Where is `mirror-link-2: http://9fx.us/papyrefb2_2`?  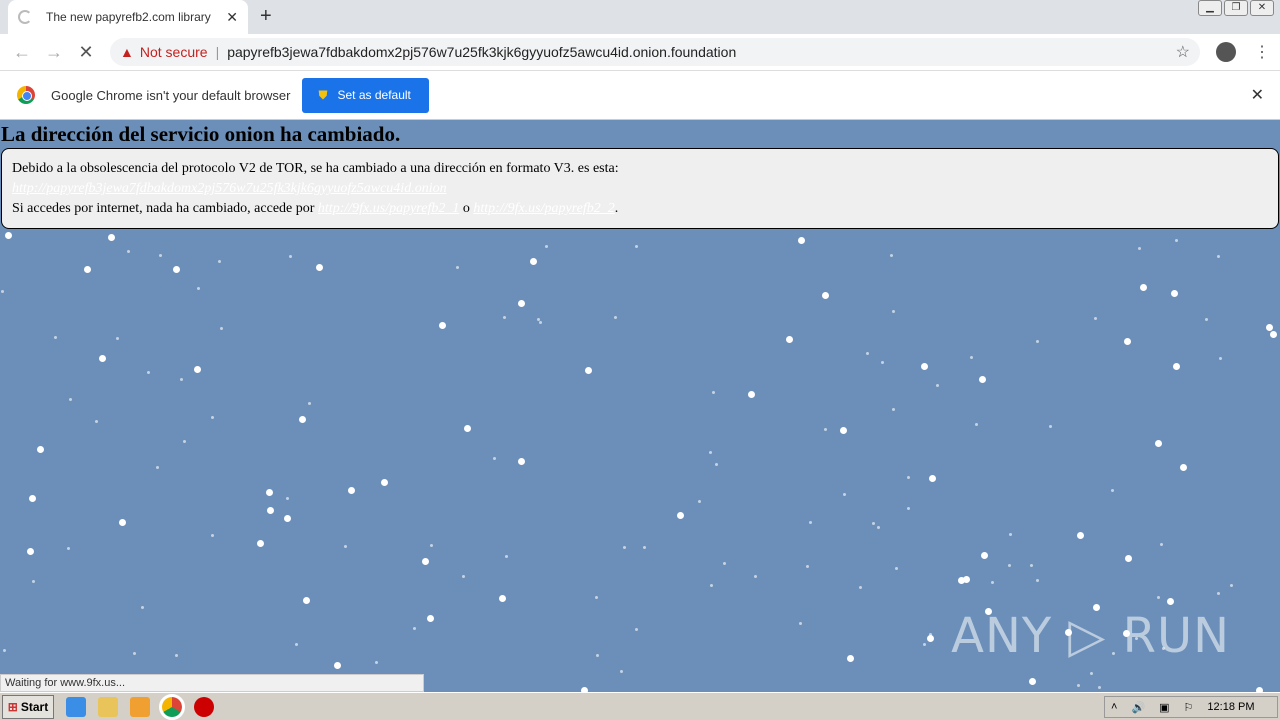
mirror-link-2: http://9fx.us/papyrefb2_2 is located at coordinates (543, 208).